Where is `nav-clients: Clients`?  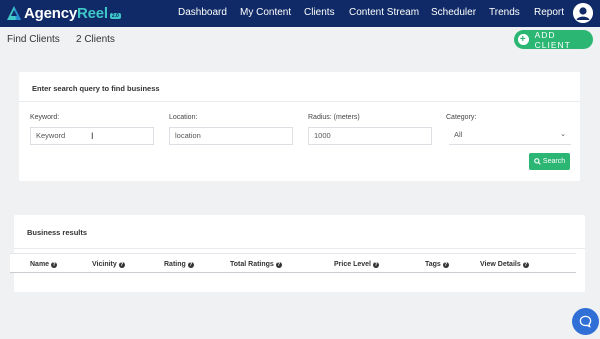 nav-clients: Clients is located at coordinates (319, 12).